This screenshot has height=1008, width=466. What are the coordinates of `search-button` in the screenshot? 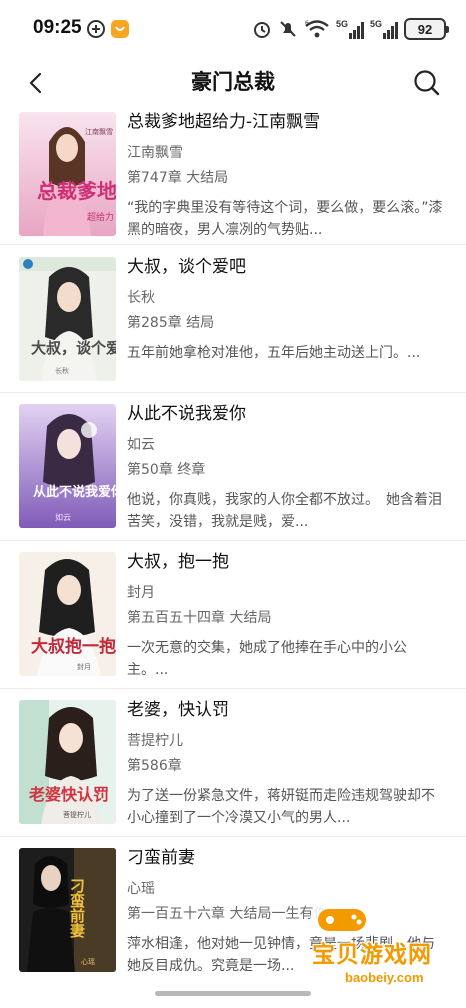 It's located at (427, 83).